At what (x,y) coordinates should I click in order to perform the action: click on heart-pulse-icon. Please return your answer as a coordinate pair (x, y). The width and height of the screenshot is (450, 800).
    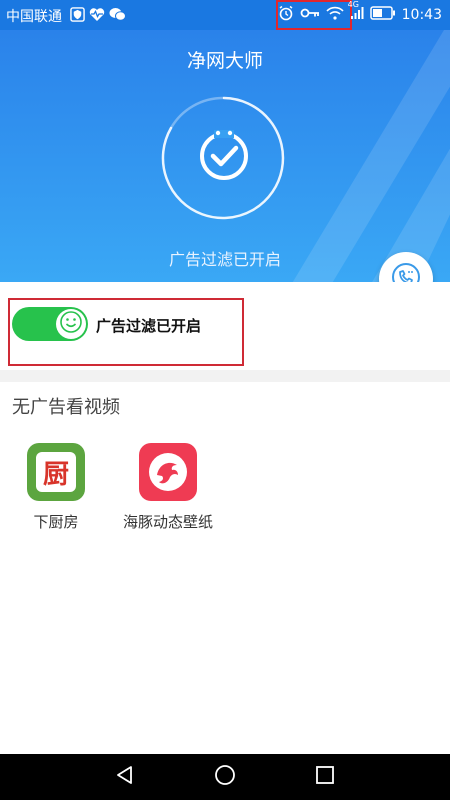
    Looking at the image, I should click on (97, 16).